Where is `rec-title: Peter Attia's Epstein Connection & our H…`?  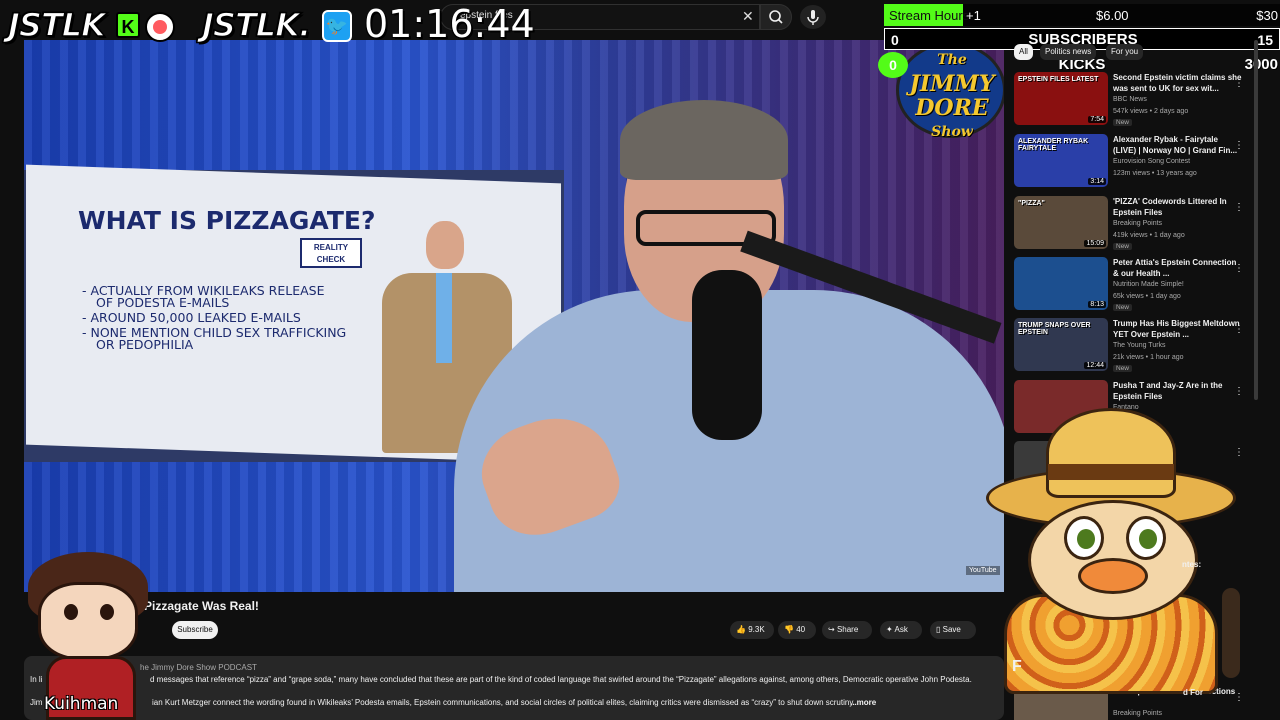
rec-title: Peter Attia's Epstein Connection & our H… is located at coordinates (1178, 268).